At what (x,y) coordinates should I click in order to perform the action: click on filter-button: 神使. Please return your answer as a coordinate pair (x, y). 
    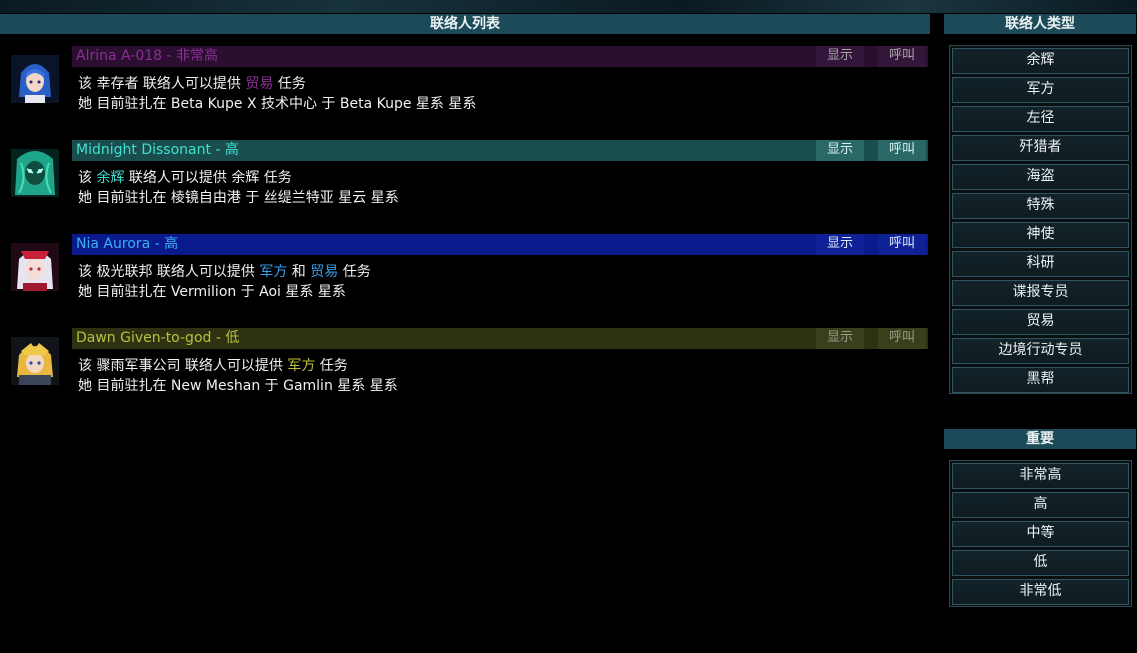
    Looking at the image, I should click on (1040, 235).